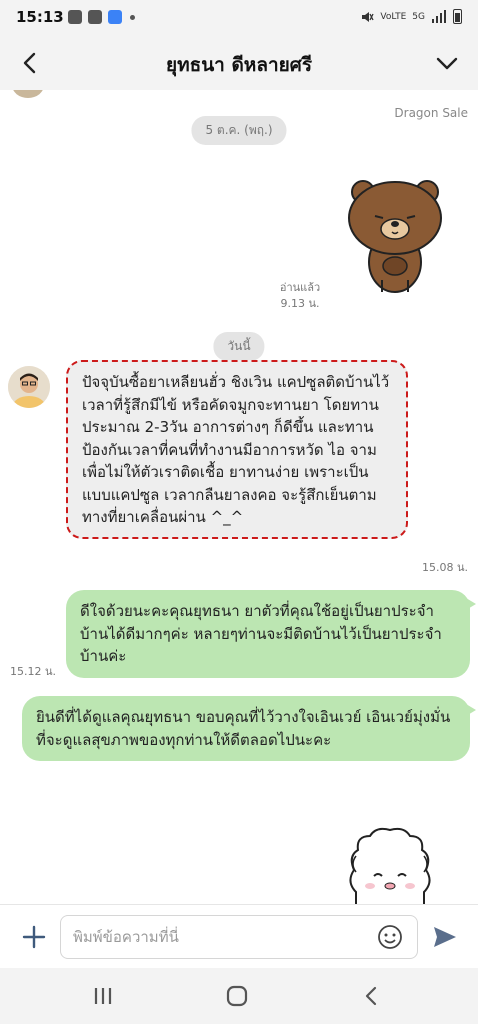 The image size is (478, 1024). Describe the element at coordinates (431, 113) in the screenshot. I see `sender-label: Dragon Sale` at that location.